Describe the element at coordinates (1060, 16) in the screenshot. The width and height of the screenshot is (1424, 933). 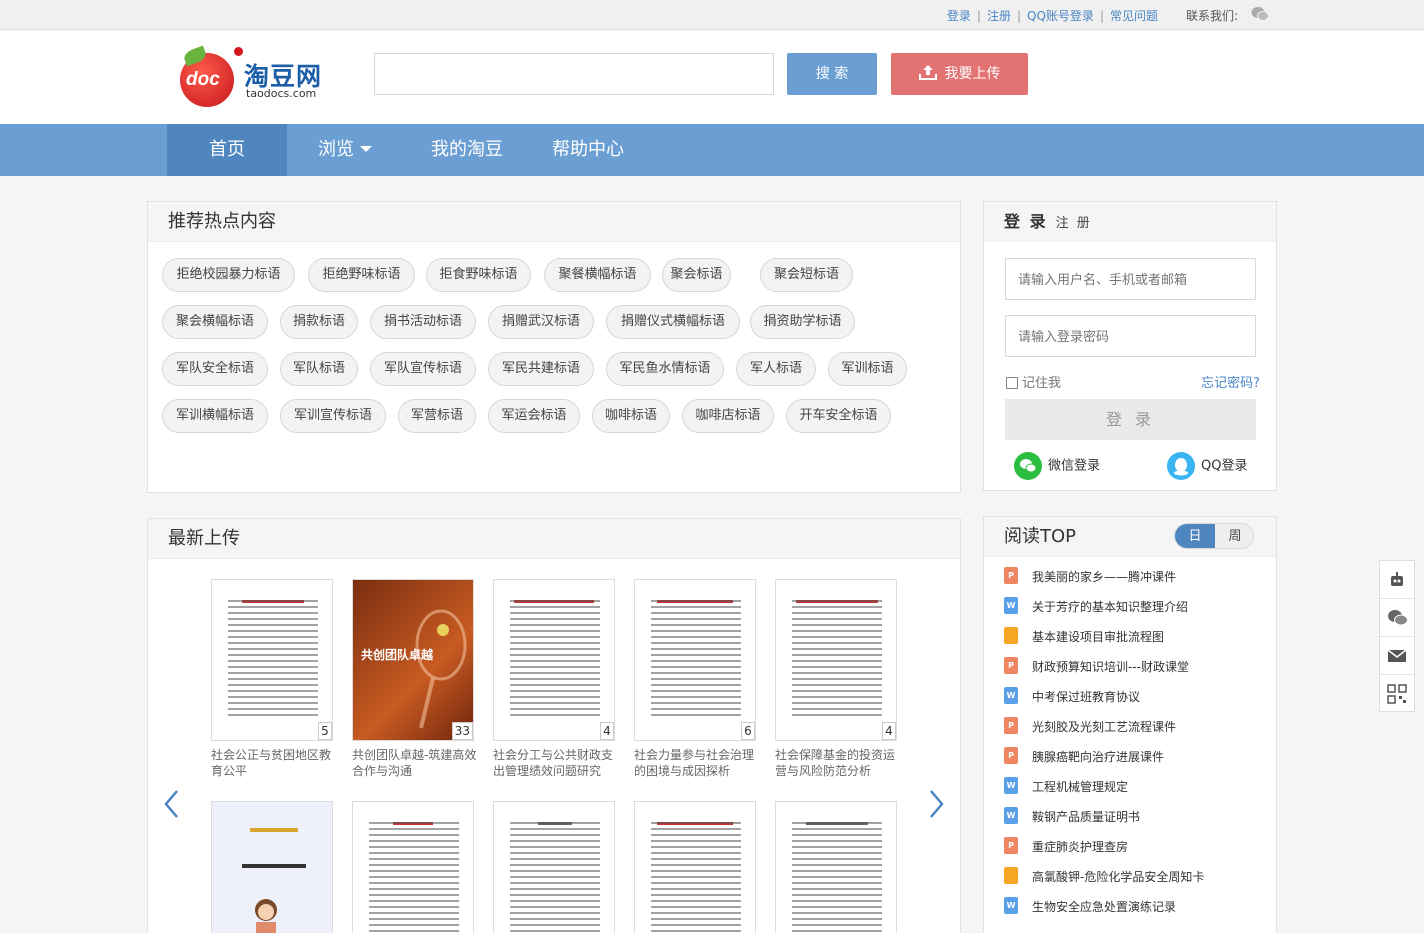
I see `qq-login-link: QQ账号登录` at that location.